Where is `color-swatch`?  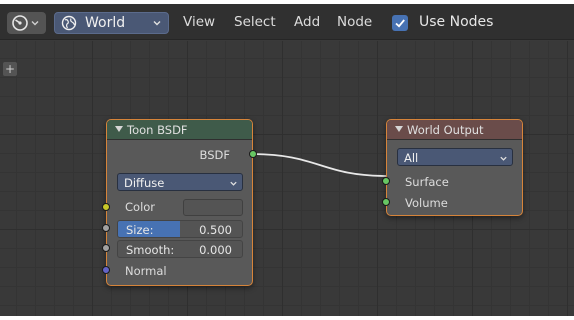
color-swatch is located at coordinates (213, 207).